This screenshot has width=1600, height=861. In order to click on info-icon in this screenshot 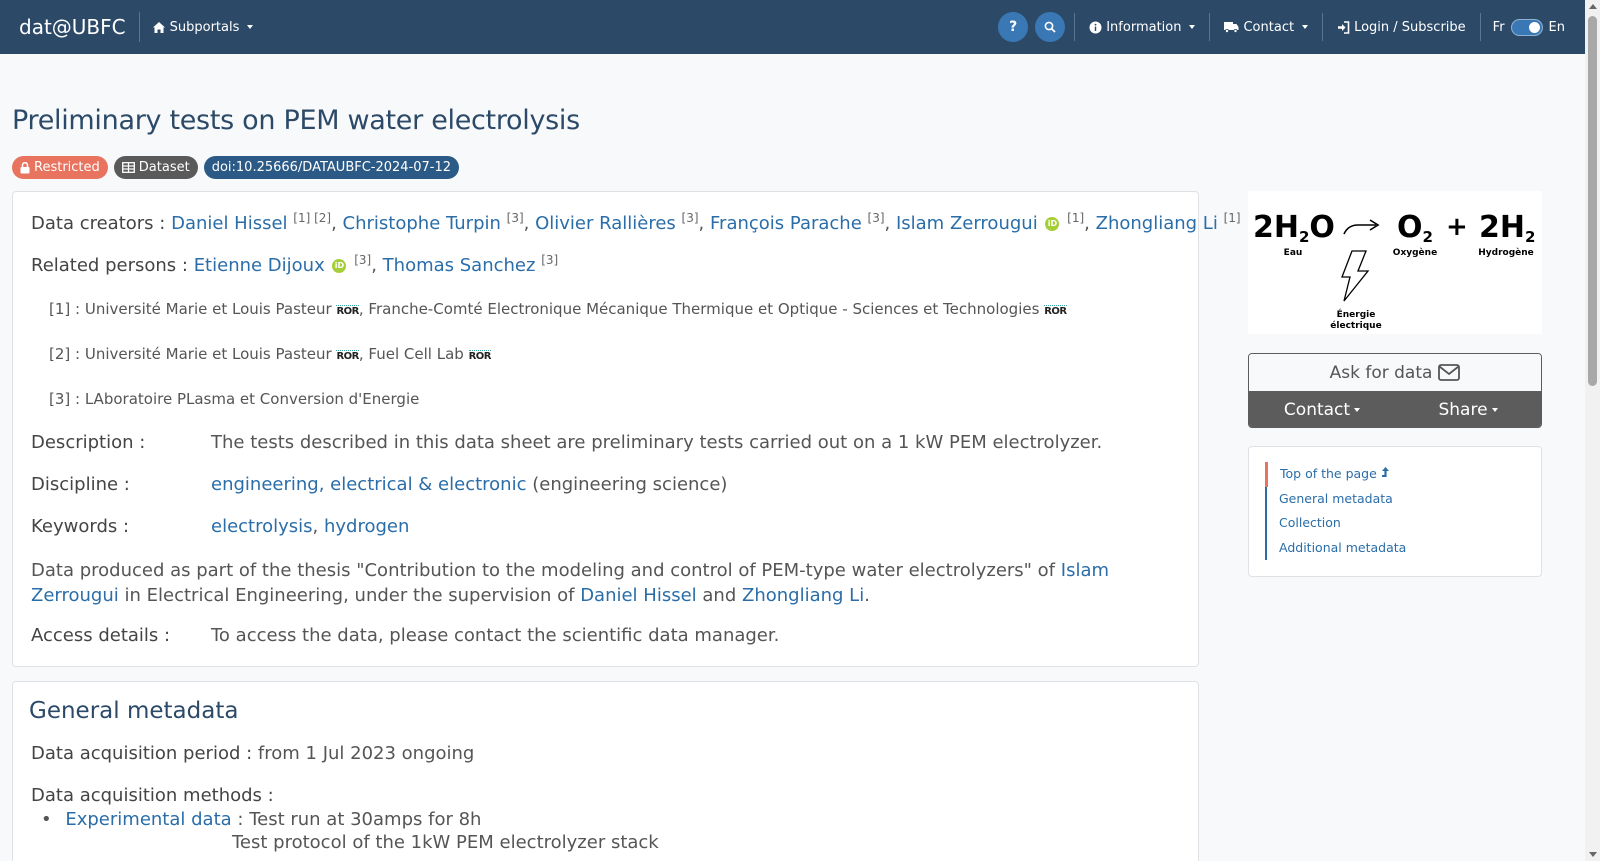, I will do `click(1095, 27)`.